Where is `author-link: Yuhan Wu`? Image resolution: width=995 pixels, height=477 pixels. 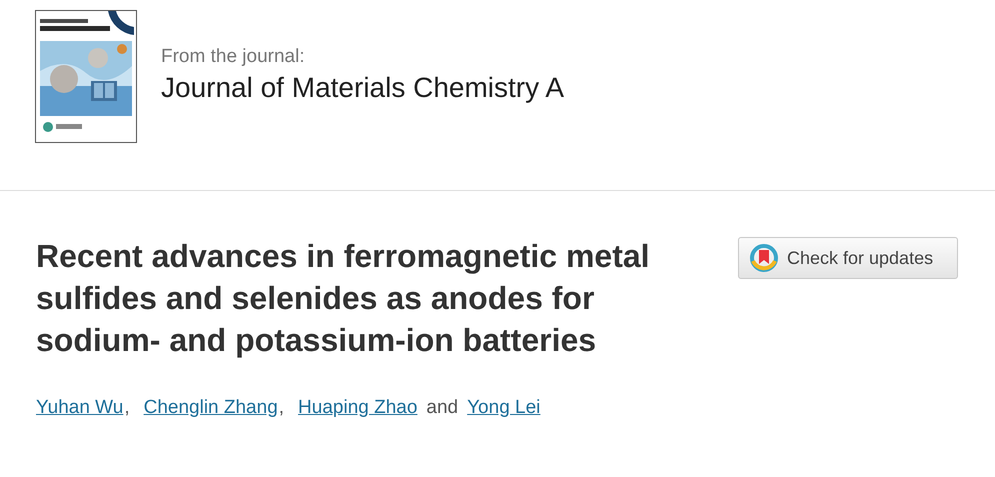 author-link: Yuhan Wu is located at coordinates (80, 408).